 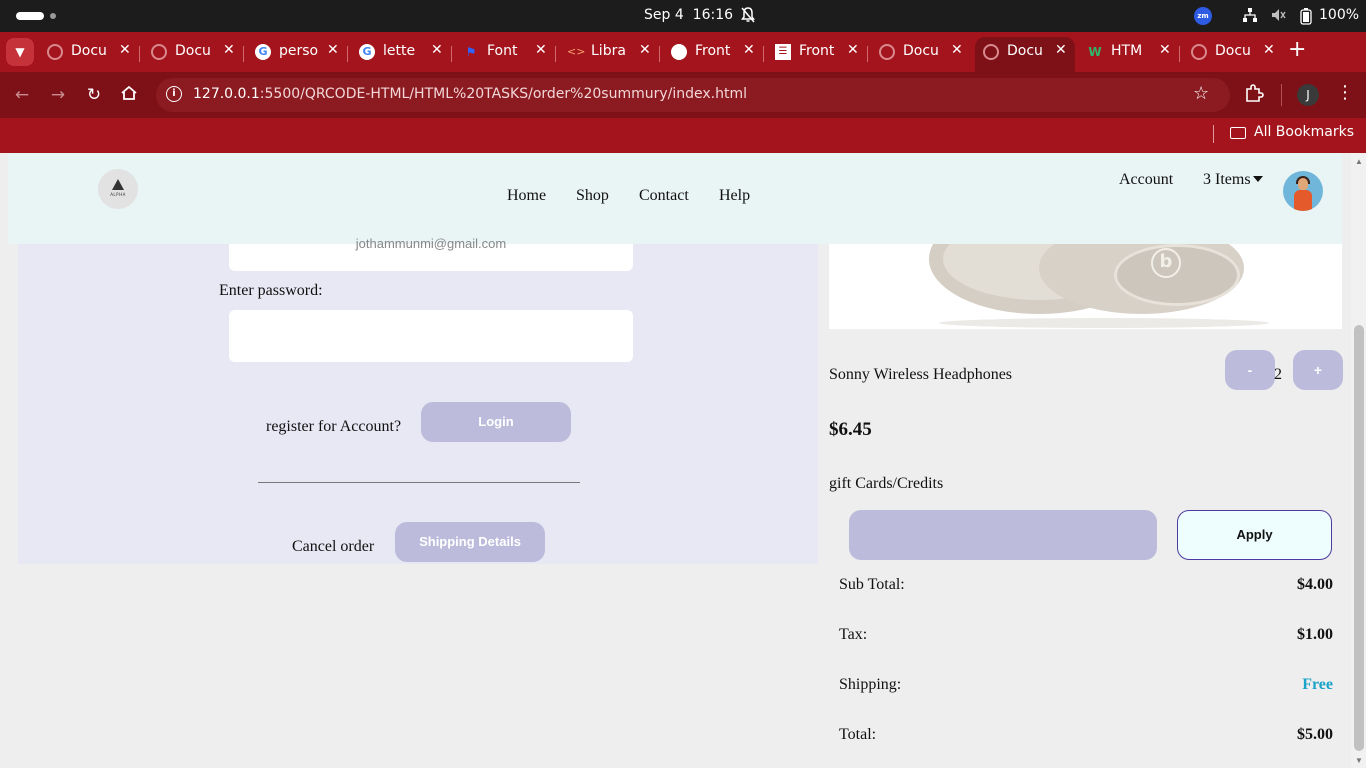 What do you see at coordinates (505, 52) in the screenshot?
I see `browser-tab: ⚑ Font ✕` at bounding box center [505, 52].